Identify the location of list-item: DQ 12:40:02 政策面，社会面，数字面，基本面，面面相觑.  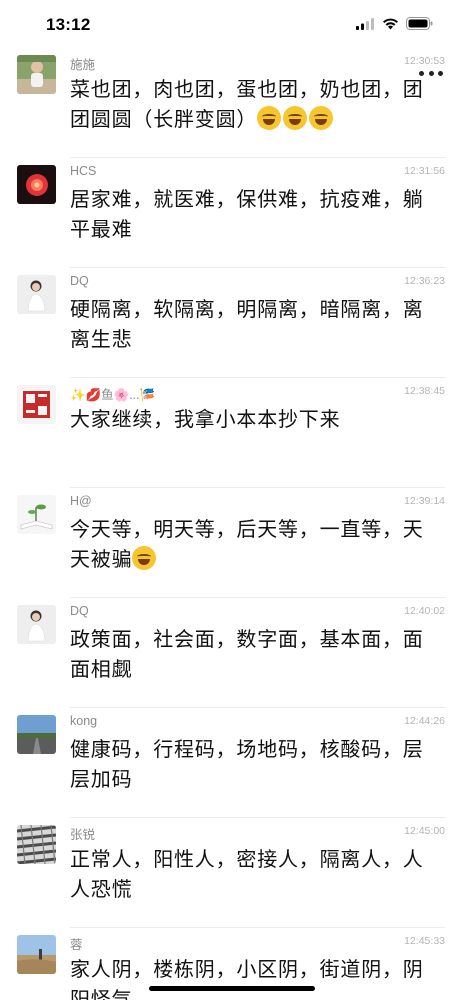
(231, 653).